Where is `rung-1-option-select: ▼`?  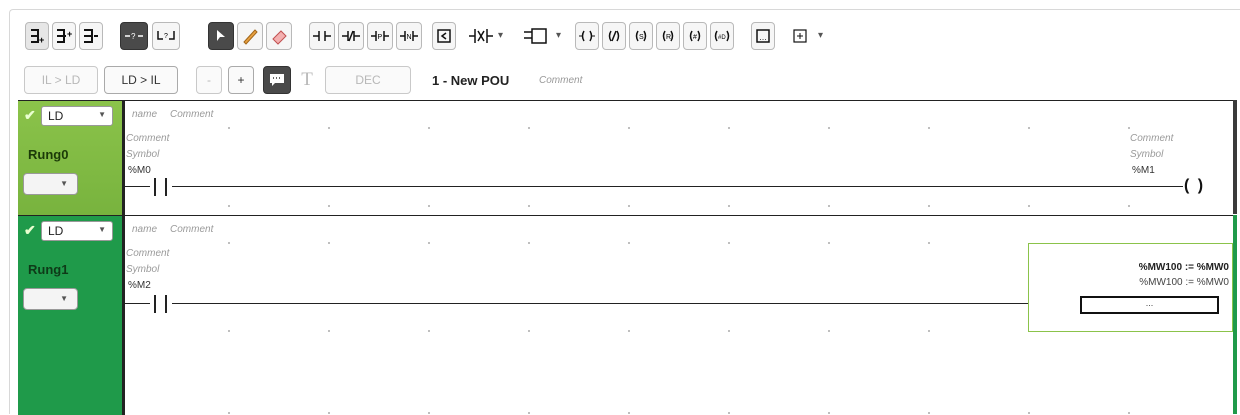
rung-1-option-select: ▼ is located at coordinates (50, 299).